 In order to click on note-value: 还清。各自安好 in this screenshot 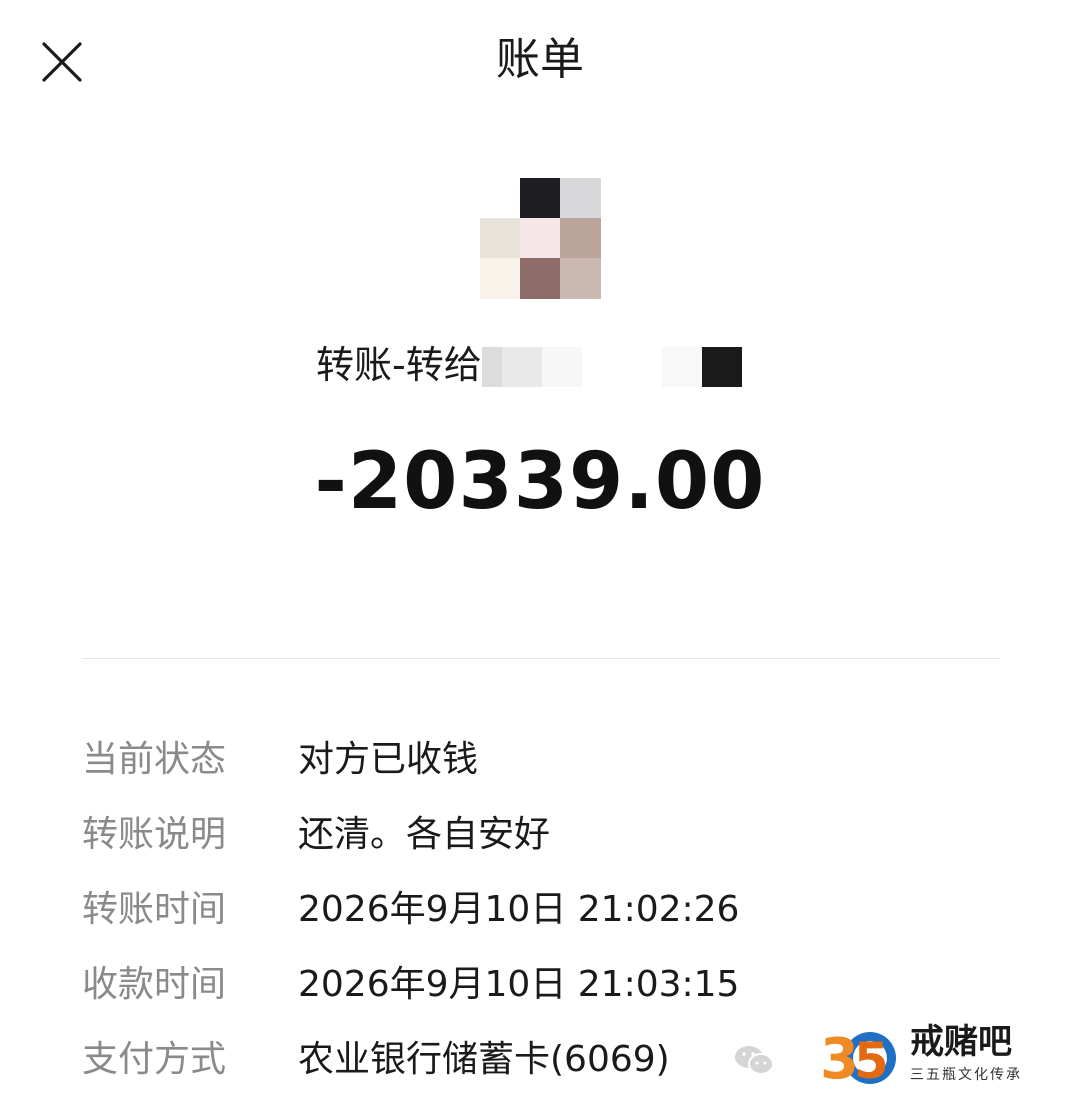, I will do `click(424, 834)`.